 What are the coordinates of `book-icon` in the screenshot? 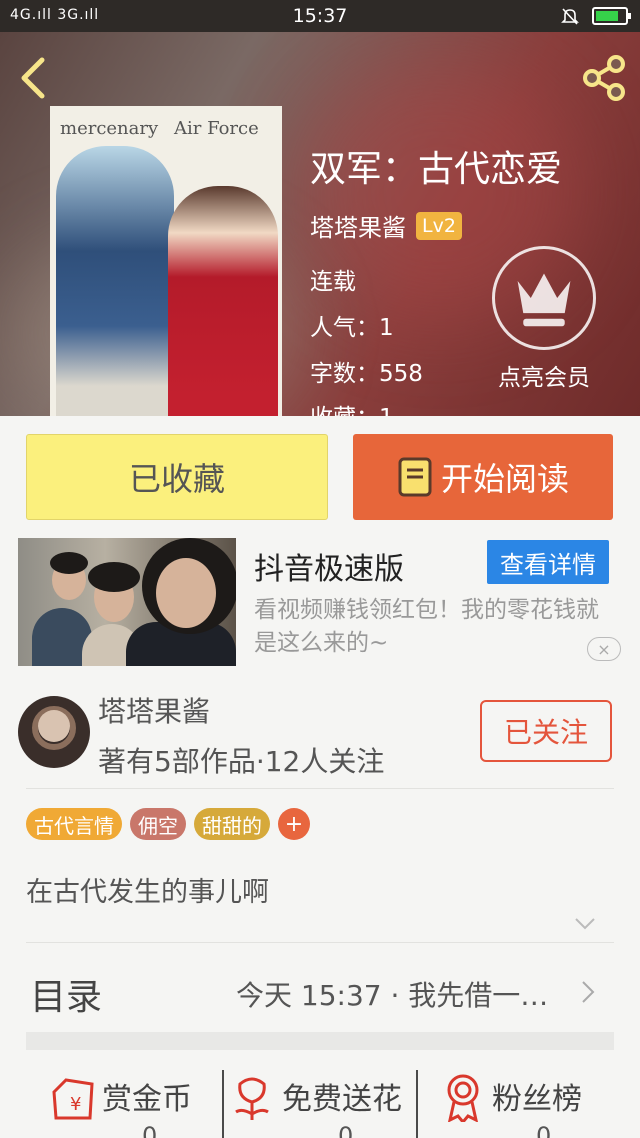 It's located at (415, 477).